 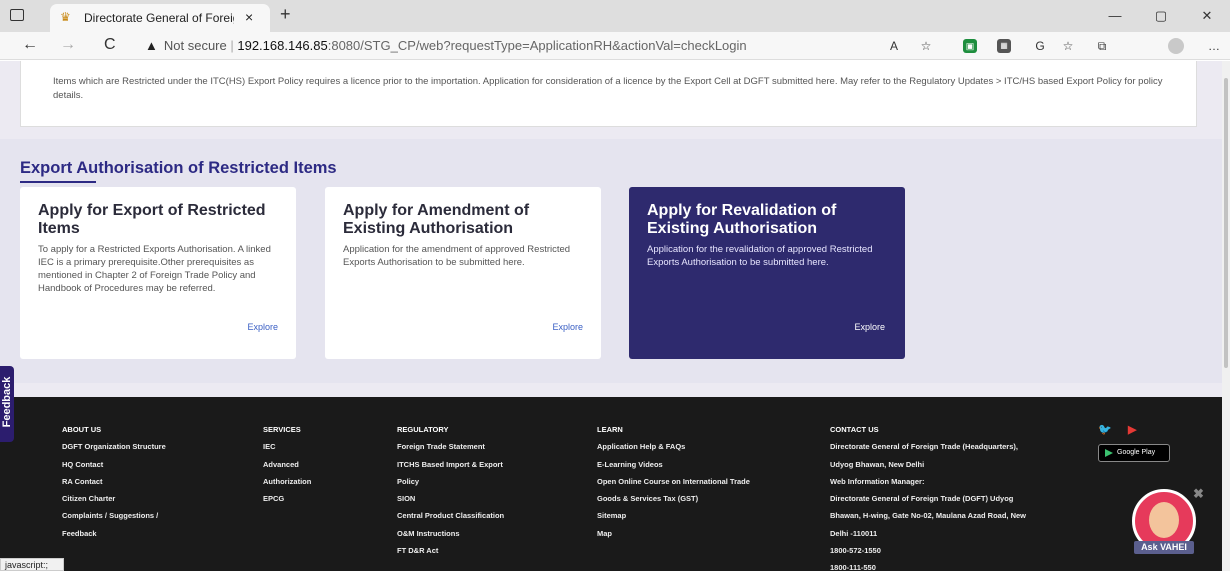 I want to click on tab-close-icon: ×, so click(x=249, y=17).